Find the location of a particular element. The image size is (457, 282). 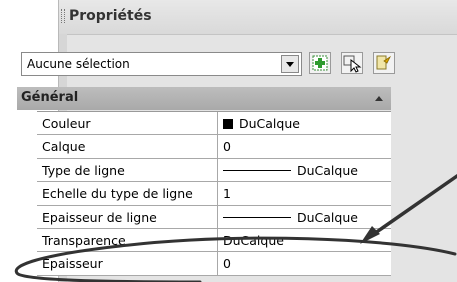

property-row-lineweight: Epaisseur de ligne DuCalque is located at coordinates (214, 217).